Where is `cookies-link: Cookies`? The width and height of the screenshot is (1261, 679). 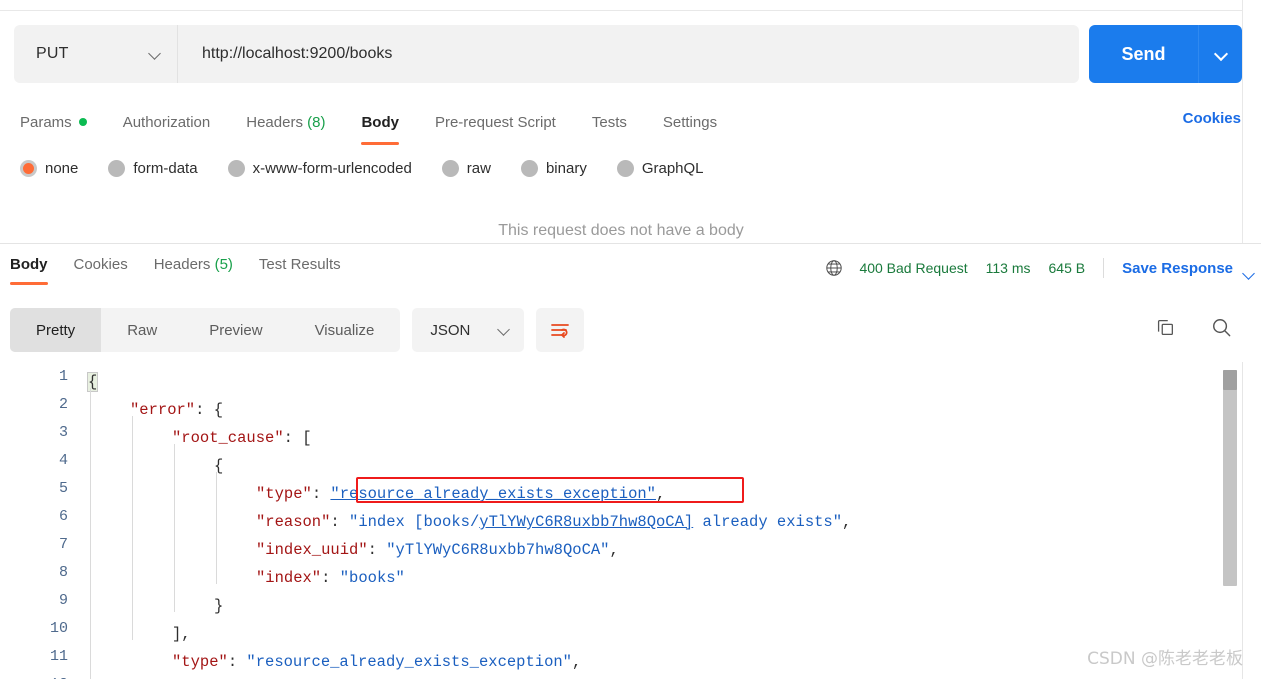
cookies-link: Cookies is located at coordinates (1212, 118).